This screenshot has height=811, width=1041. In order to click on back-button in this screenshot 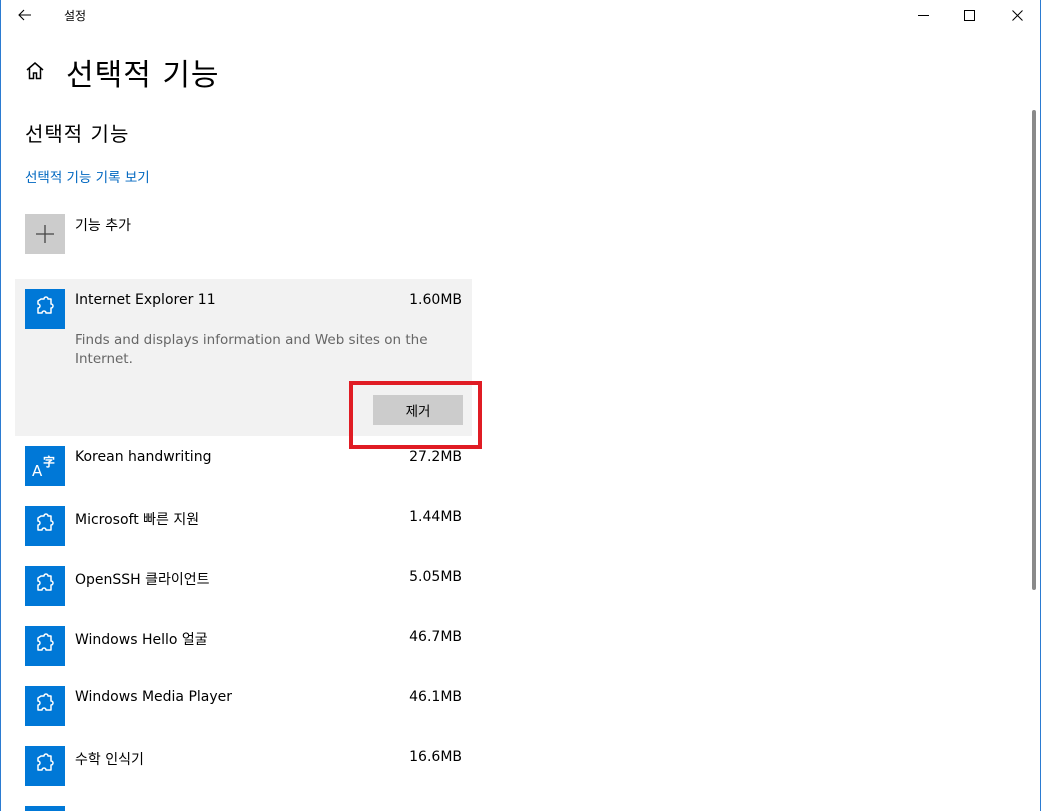, I will do `click(25, 15)`.